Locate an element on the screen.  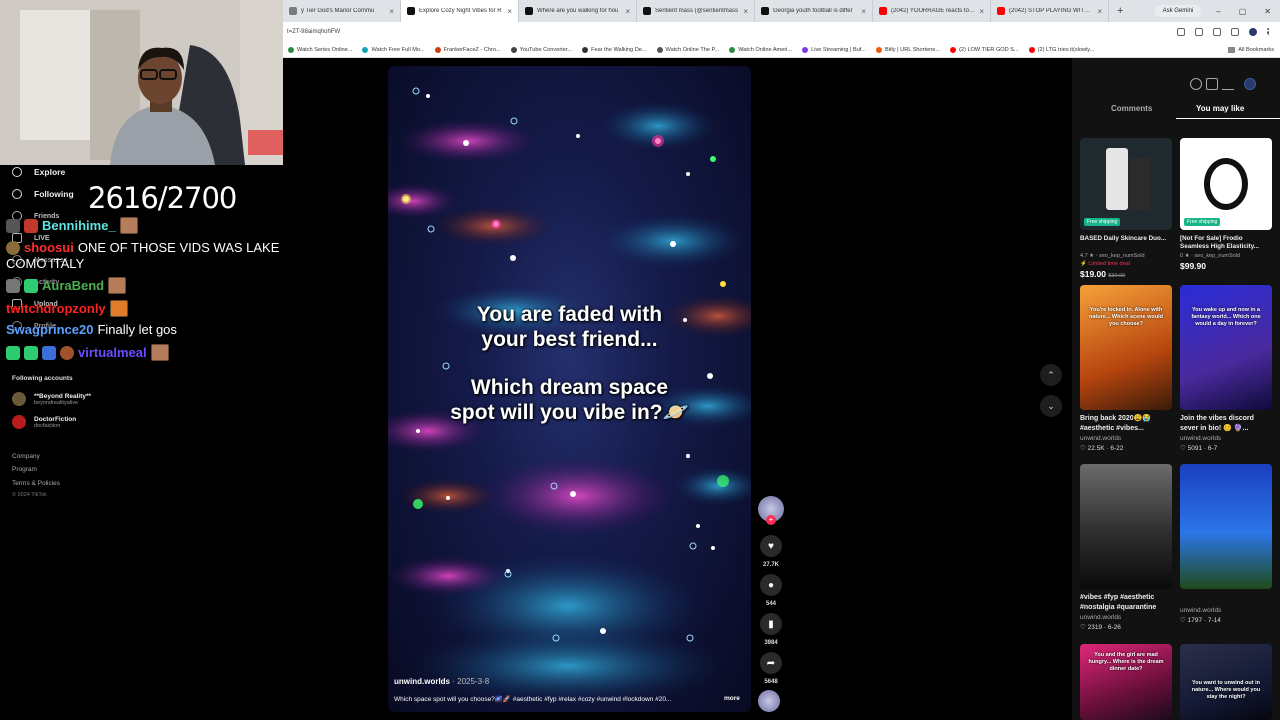
browser-tab: (2042) STOP PLAYING WITH US × is located at coordinates (1050, 11).